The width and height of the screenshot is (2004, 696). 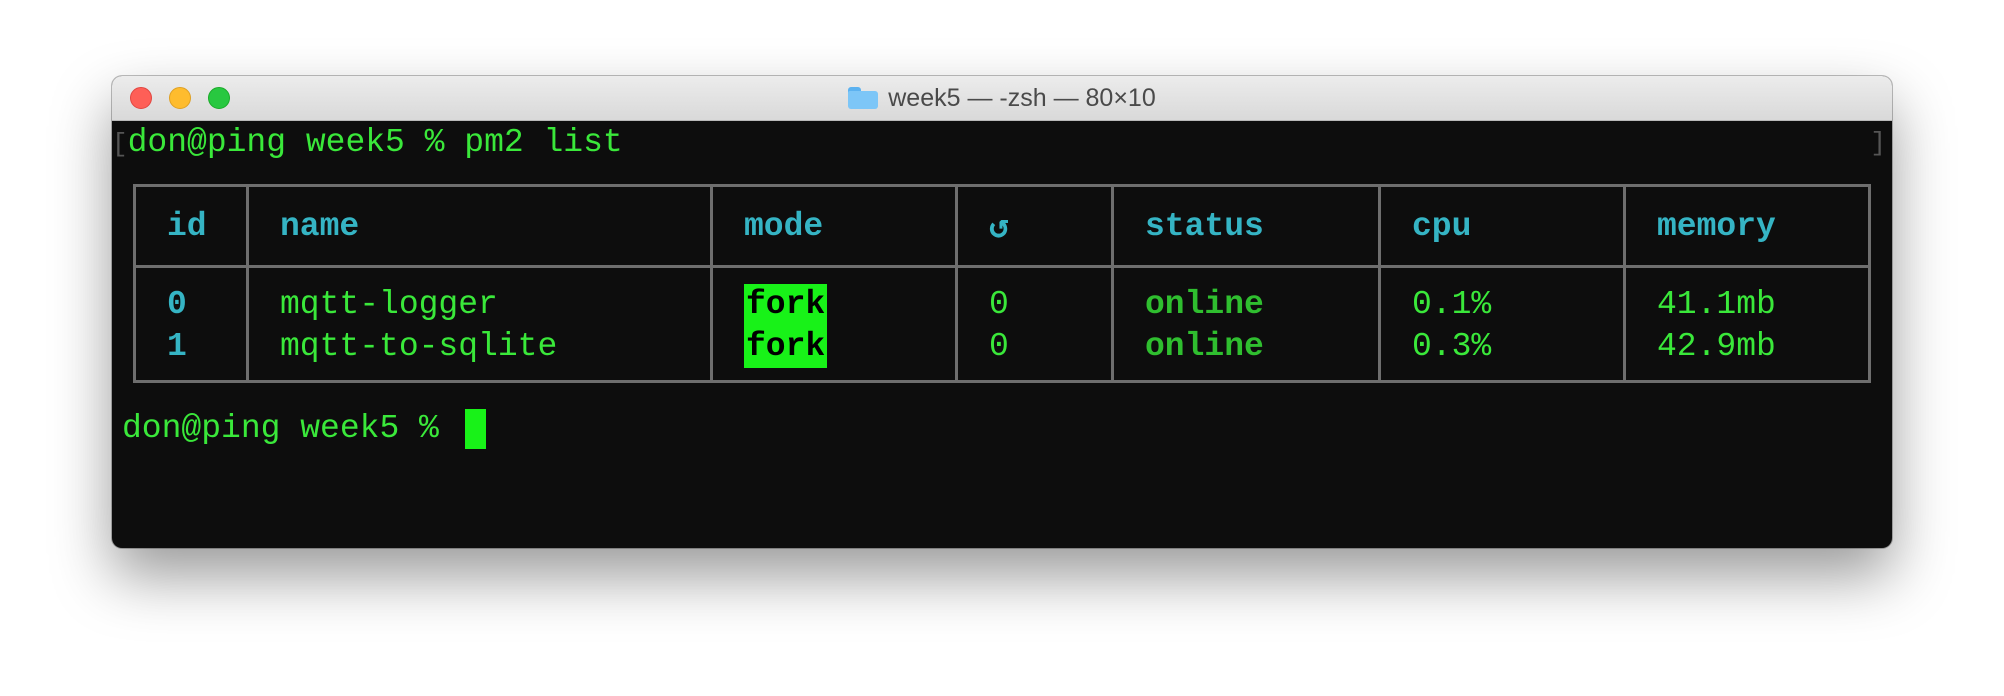 I want to click on column-id: 0 1, so click(x=191, y=324).